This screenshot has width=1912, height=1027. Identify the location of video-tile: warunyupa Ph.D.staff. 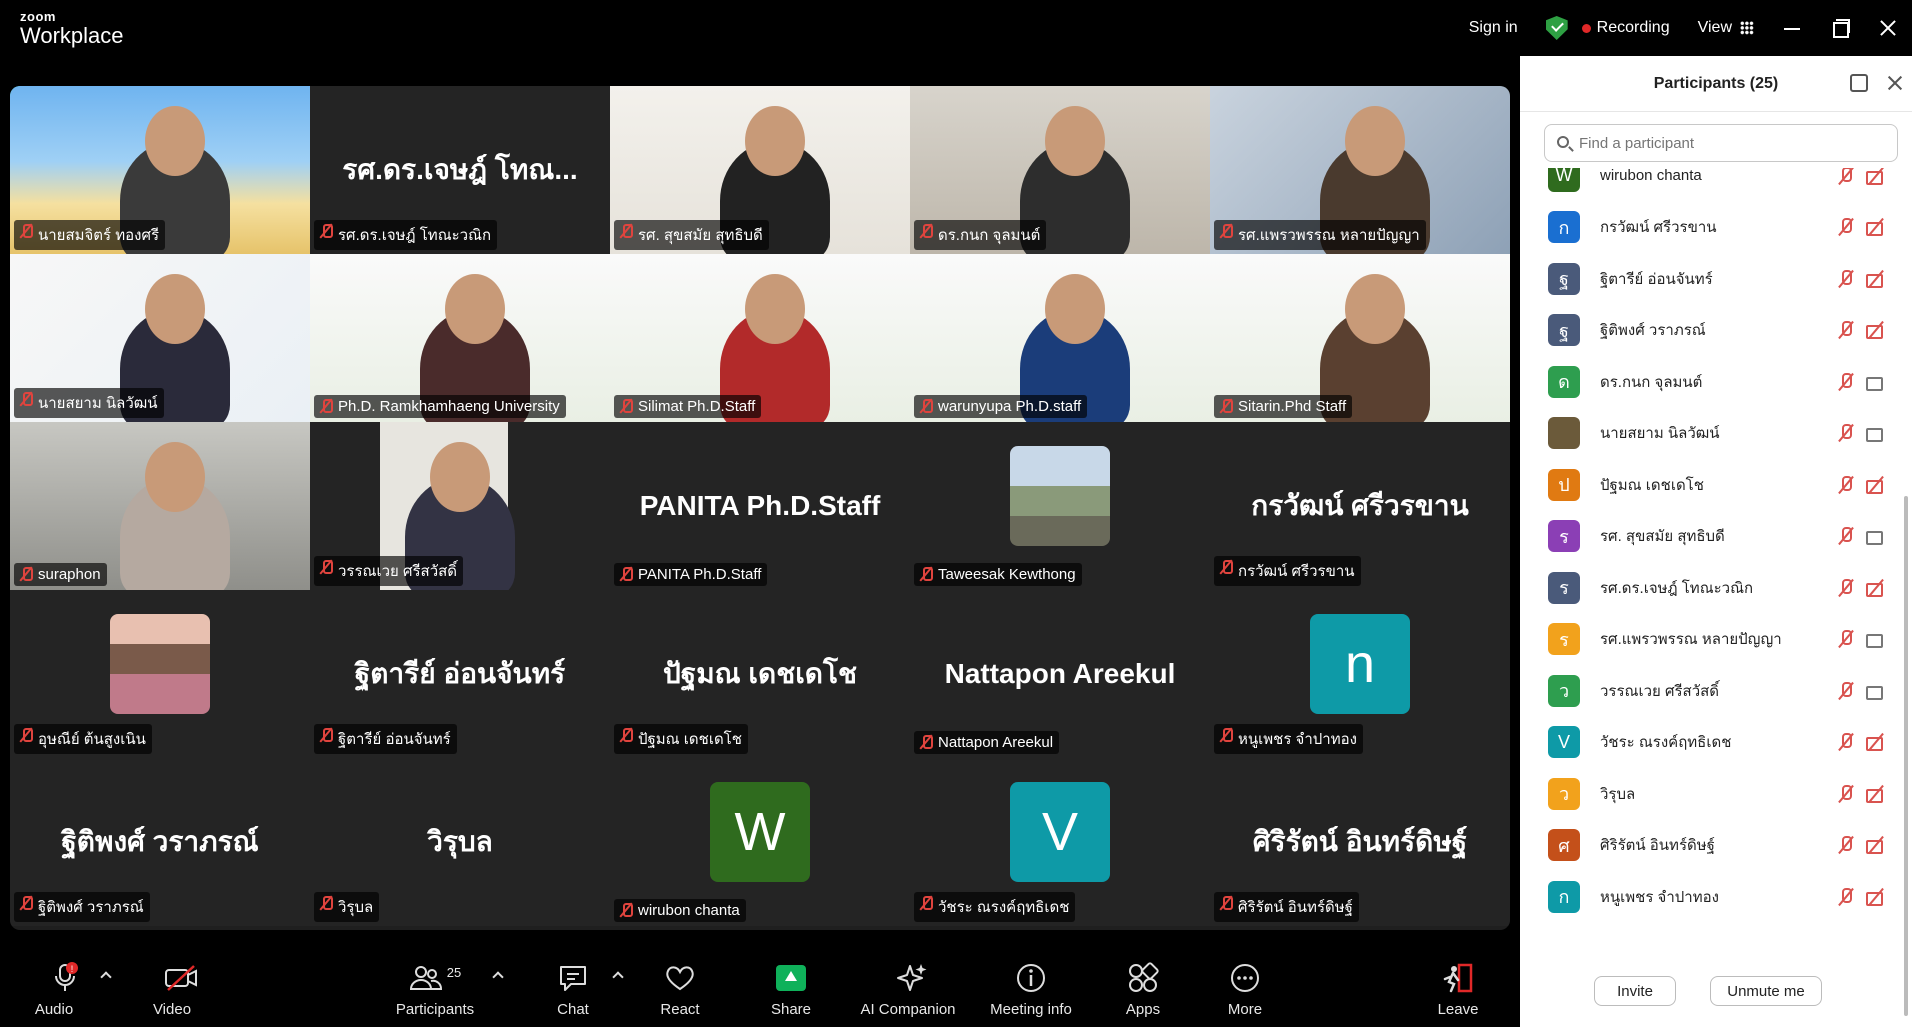
(1060, 338).